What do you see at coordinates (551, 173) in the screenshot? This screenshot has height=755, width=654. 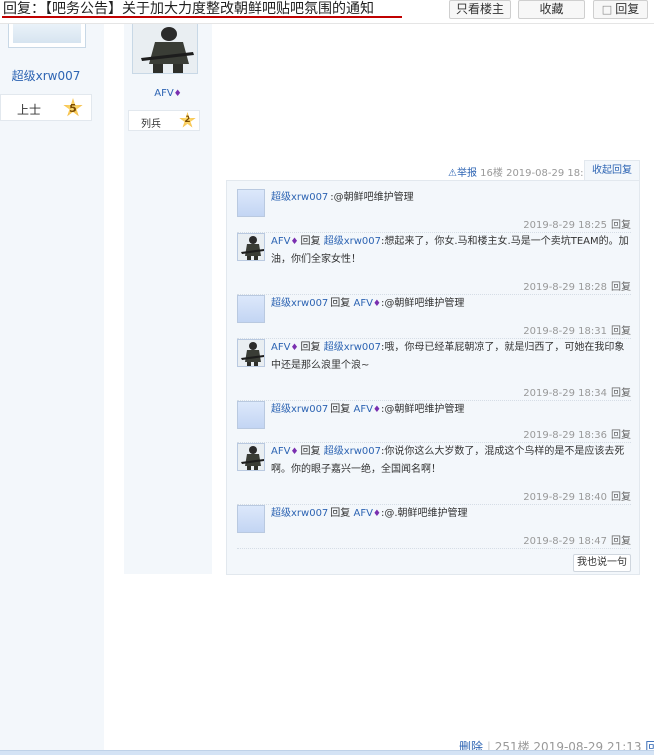 I see `post-time: 2019-08-29 18:09` at bounding box center [551, 173].